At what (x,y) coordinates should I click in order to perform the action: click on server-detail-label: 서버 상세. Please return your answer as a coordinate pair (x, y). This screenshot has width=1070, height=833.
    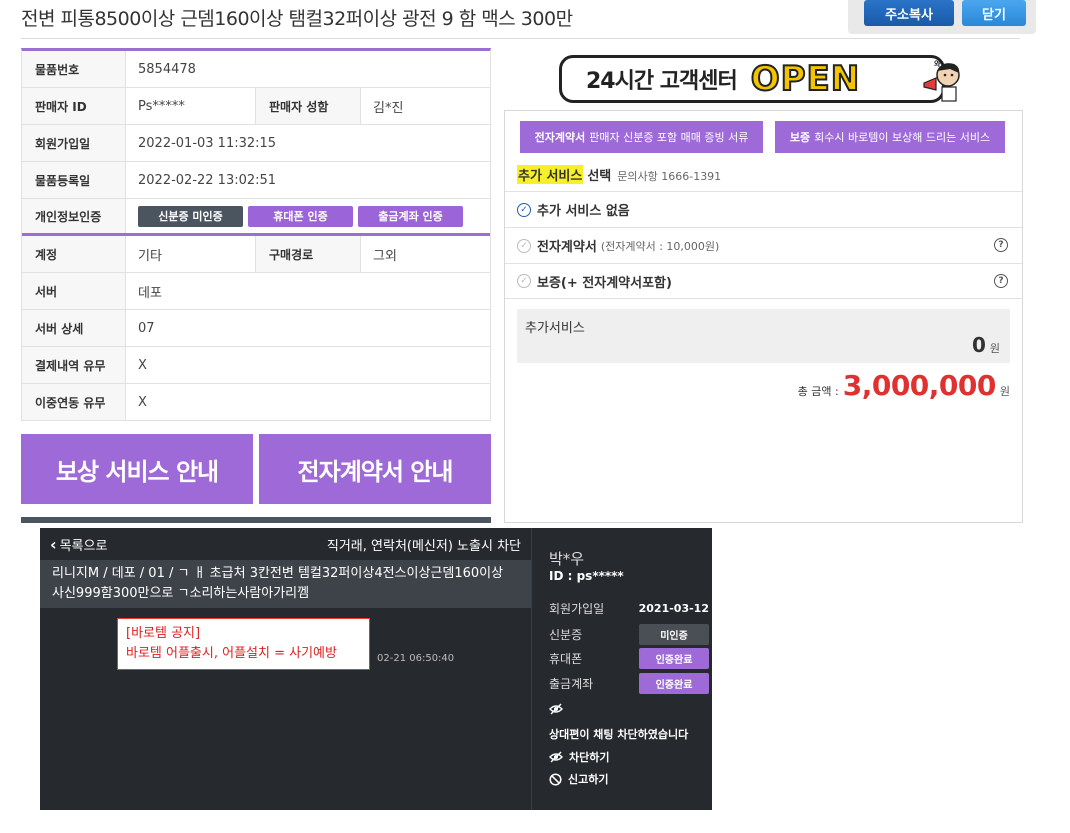
    Looking at the image, I should click on (74, 328).